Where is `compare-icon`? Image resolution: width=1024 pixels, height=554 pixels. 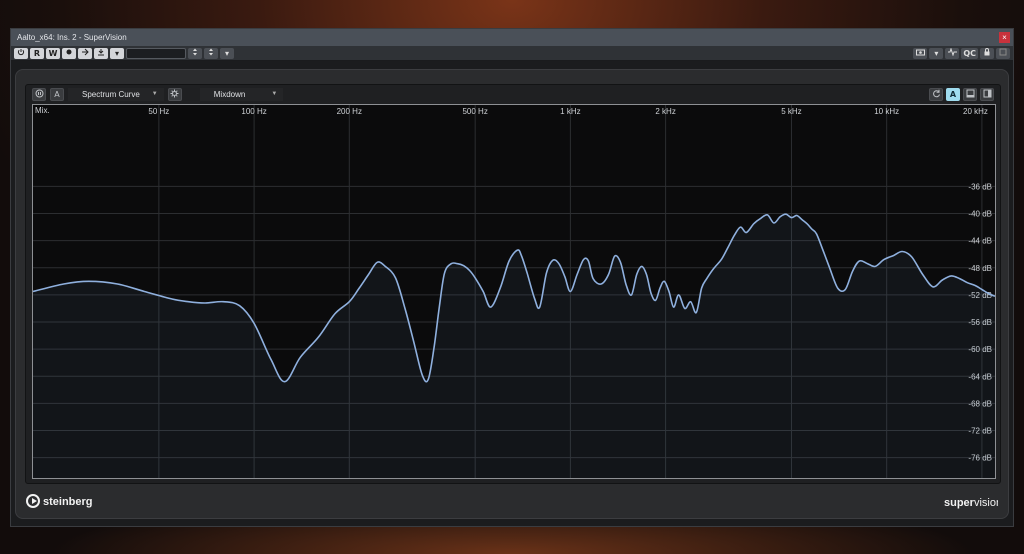 compare-icon is located at coordinates (85, 51).